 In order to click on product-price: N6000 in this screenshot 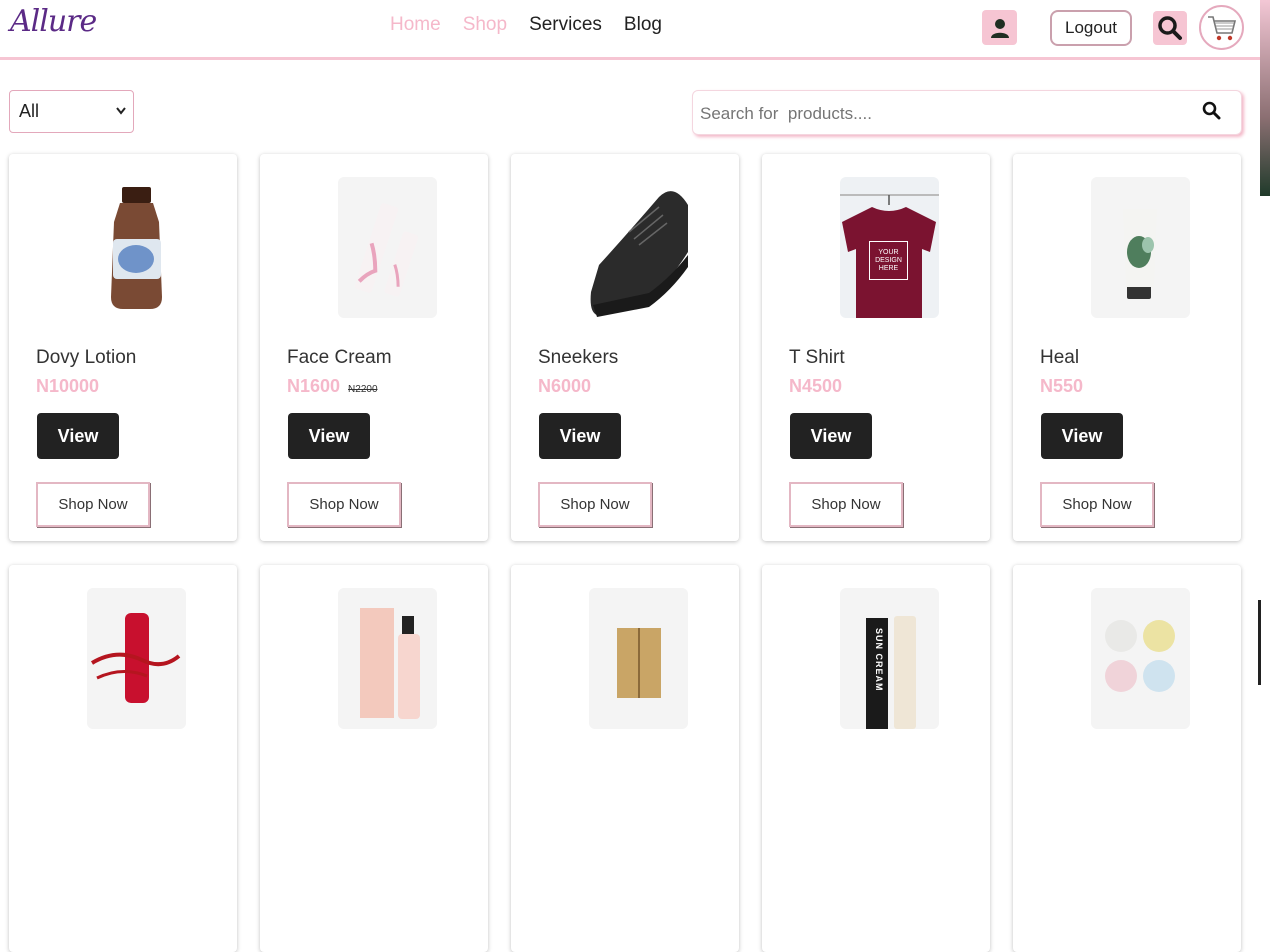, I will do `click(564, 386)`.